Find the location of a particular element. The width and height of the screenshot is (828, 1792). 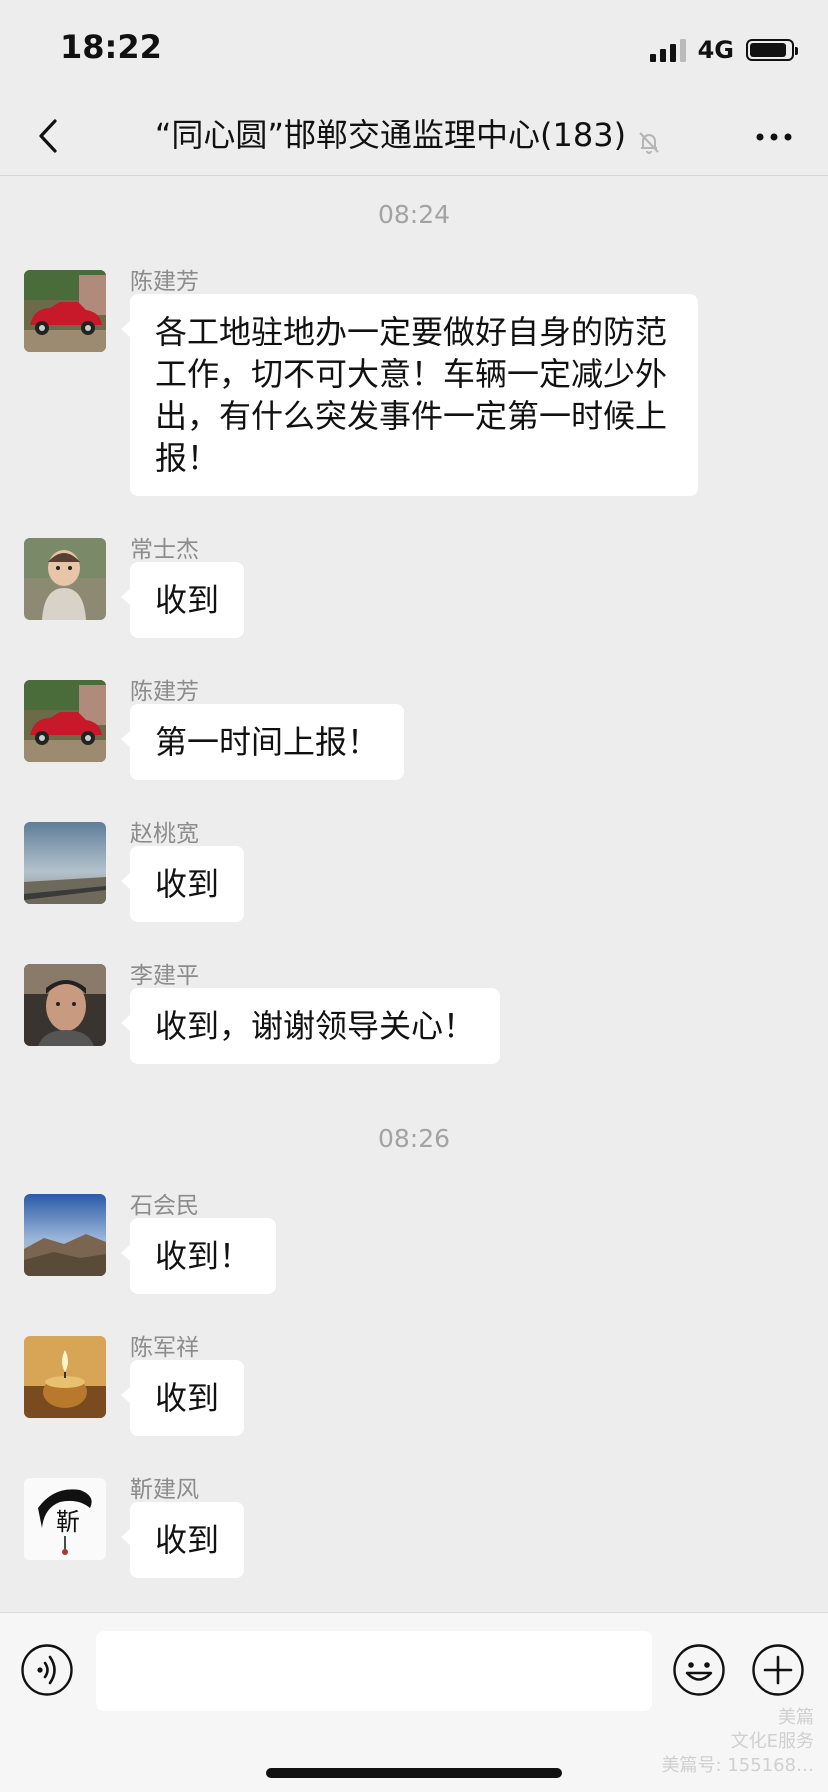

landscape-avatar-image is located at coordinates (65, 863).